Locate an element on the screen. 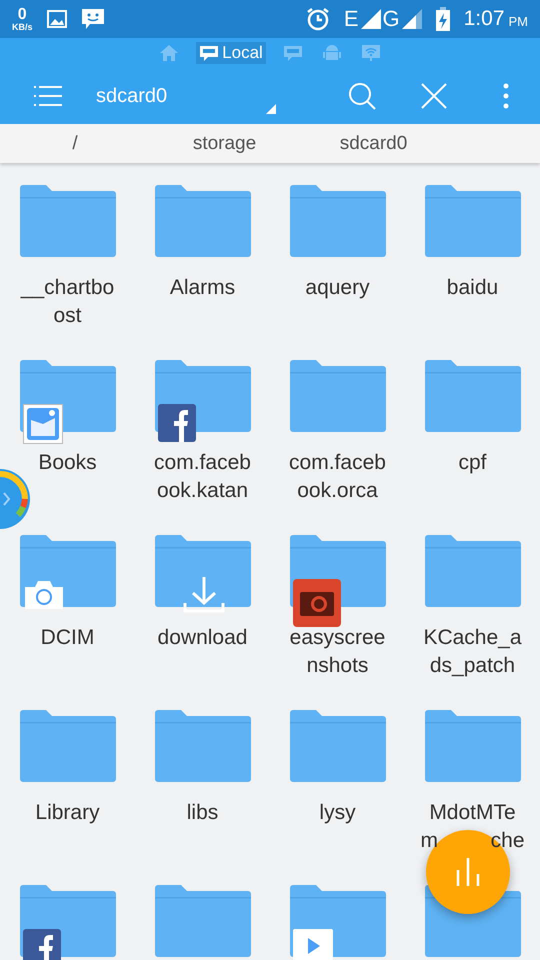 This screenshot has width=540, height=960. network-type: G is located at coordinates (391, 19).